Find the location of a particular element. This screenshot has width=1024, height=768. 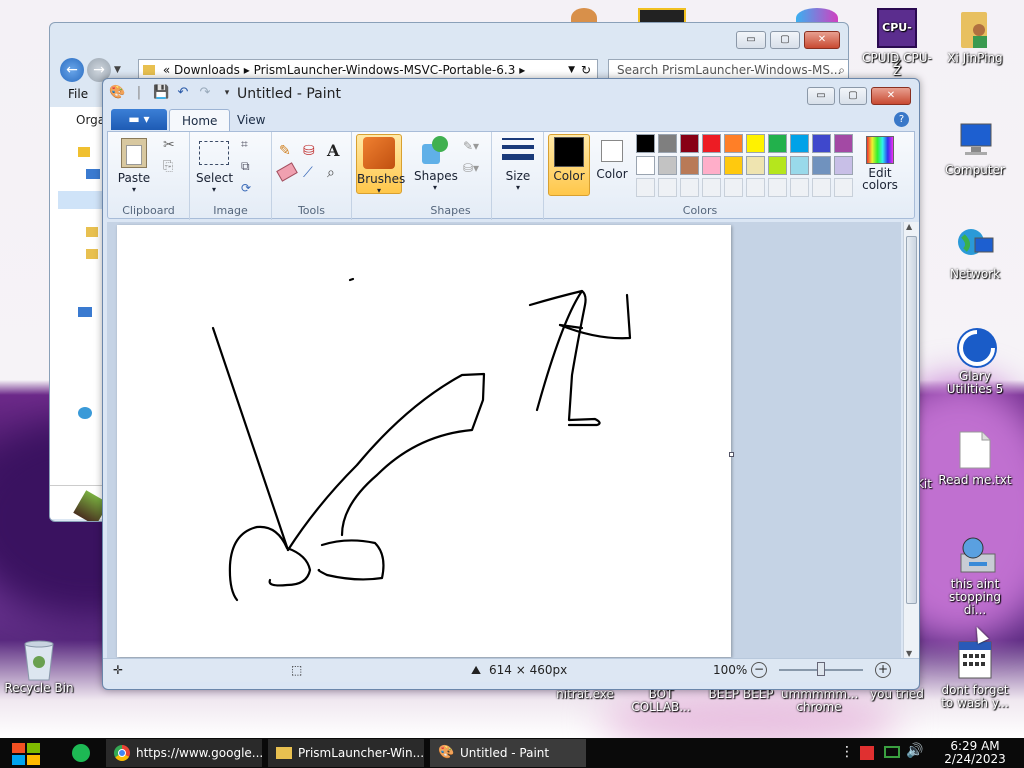

explorer-maximize-button: ▢ is located at coordinates (785, 40).